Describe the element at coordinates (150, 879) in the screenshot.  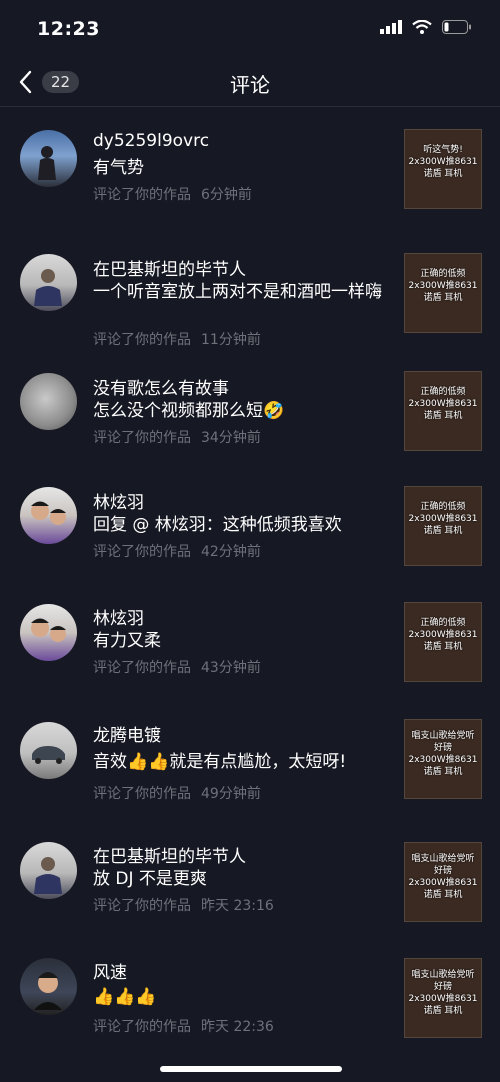
I see `comment-text: 放 DJ 不是更爽` at that location.